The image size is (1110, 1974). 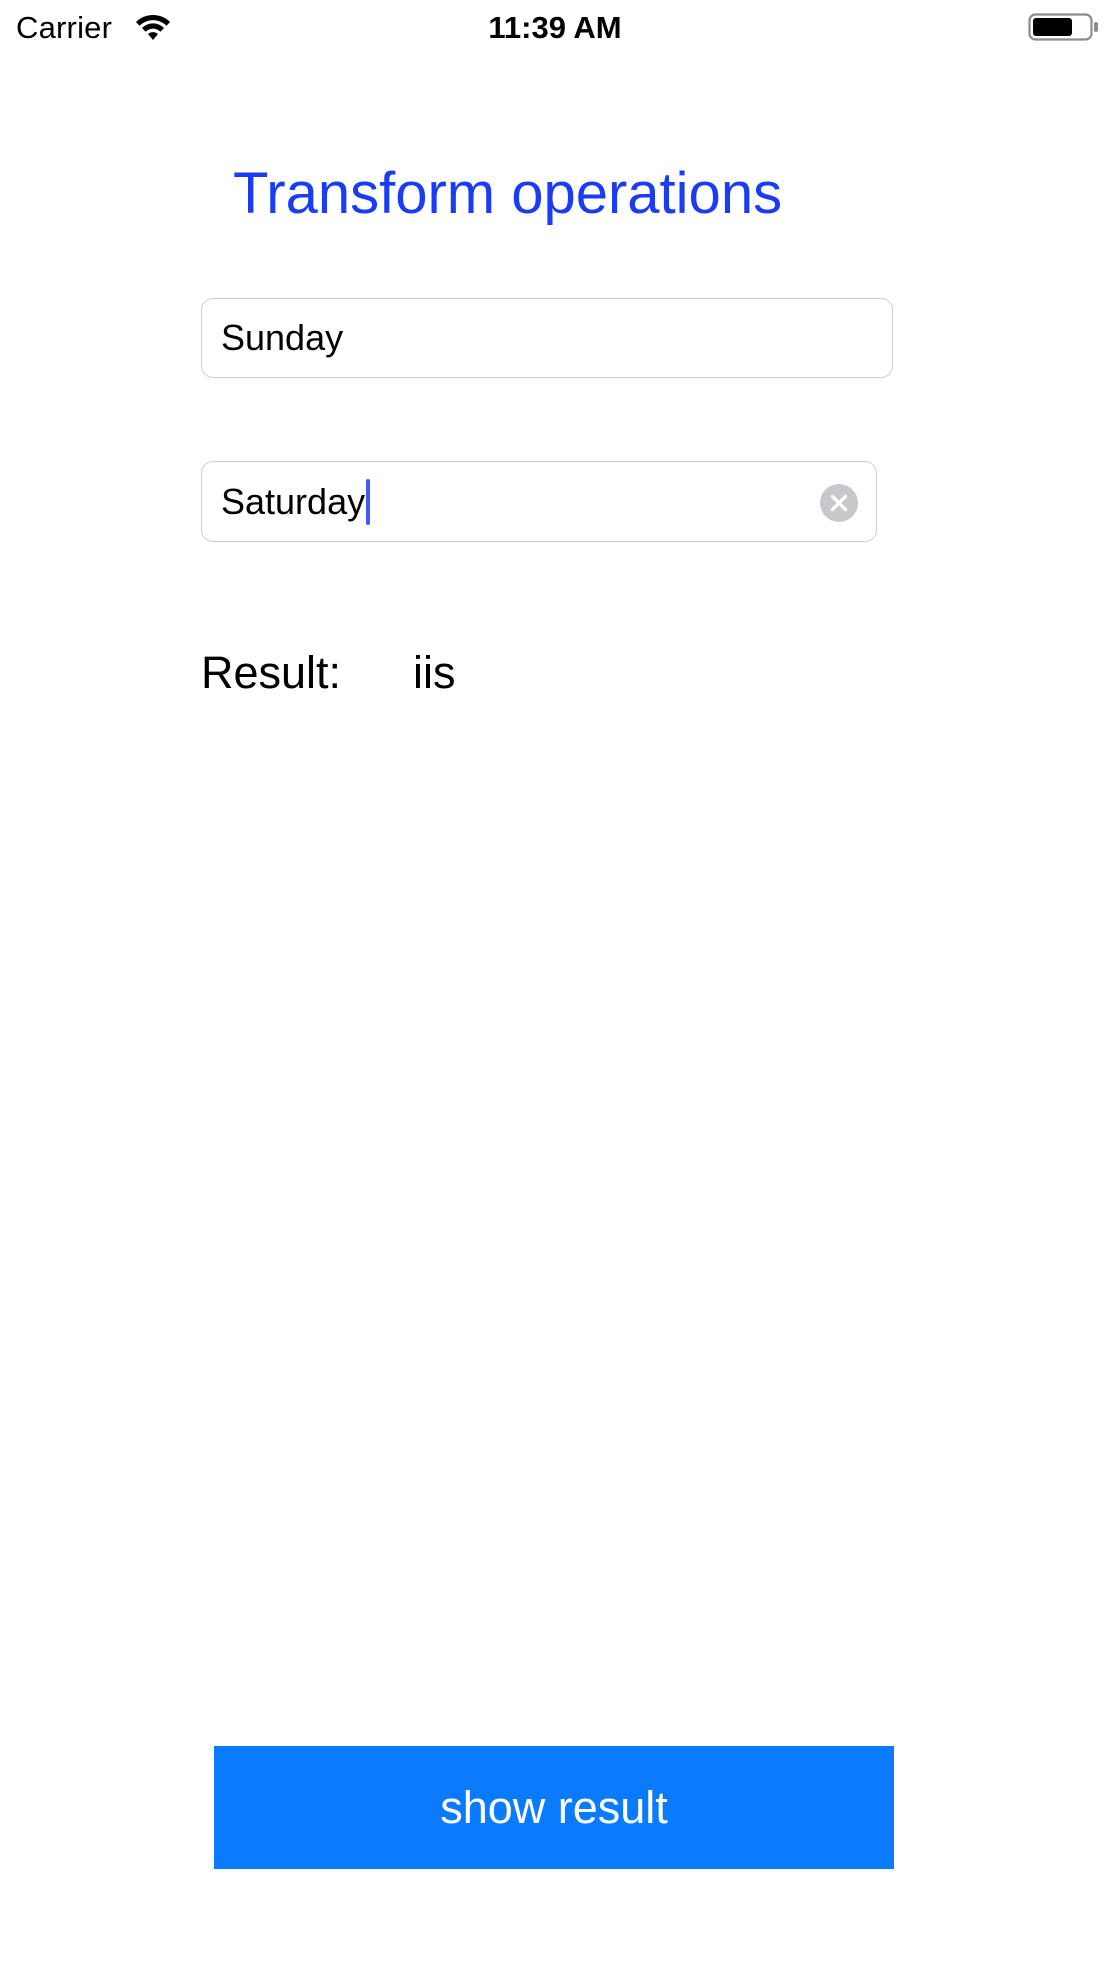 What do you see at coordinates (539, 501) in the screenshot?
I see `second-text-field: Saturday` at bounding box center [539, 501].